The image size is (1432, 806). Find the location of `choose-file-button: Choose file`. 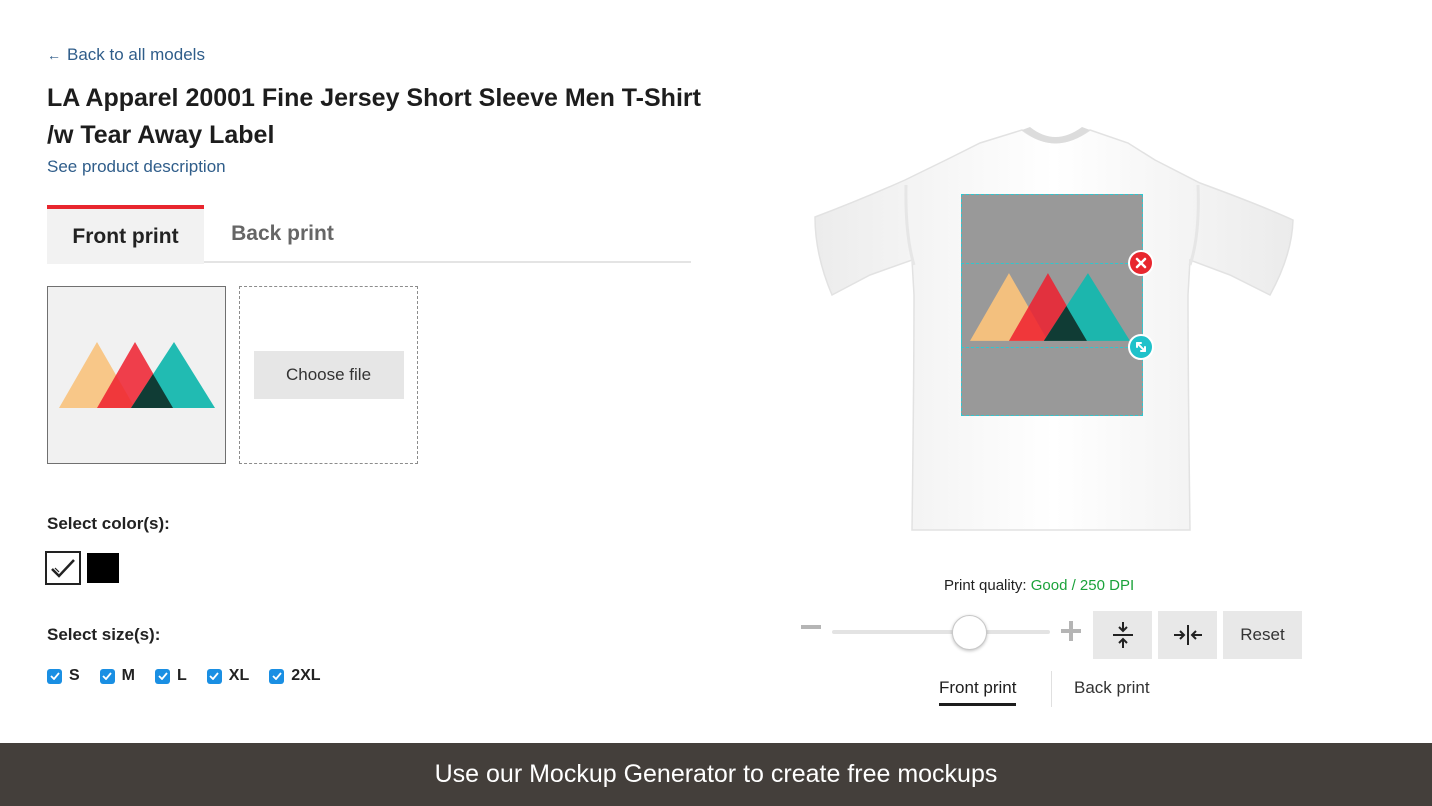

choose-file-button: Choose file is located at coordinates (328, 375).